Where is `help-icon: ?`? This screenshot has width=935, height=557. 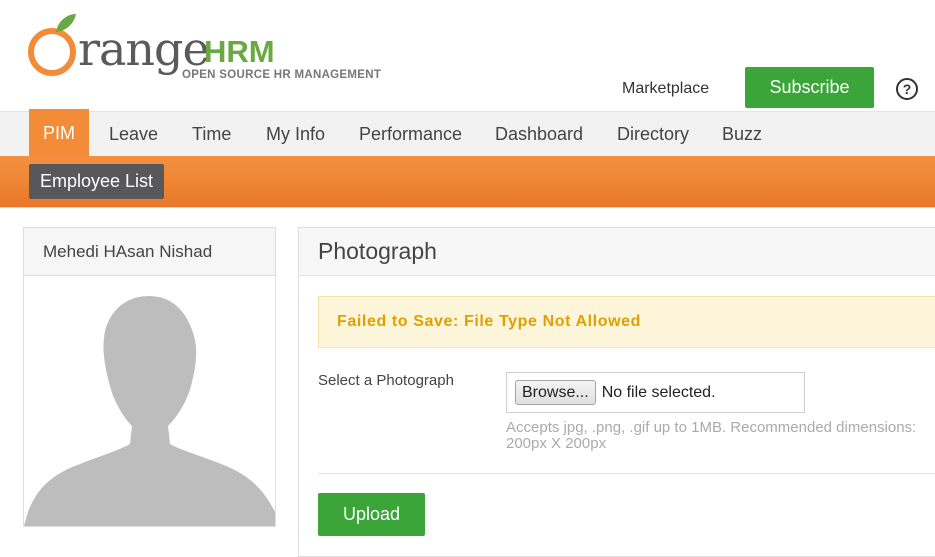 help-icon: ? is located at coordinates (907, 89).